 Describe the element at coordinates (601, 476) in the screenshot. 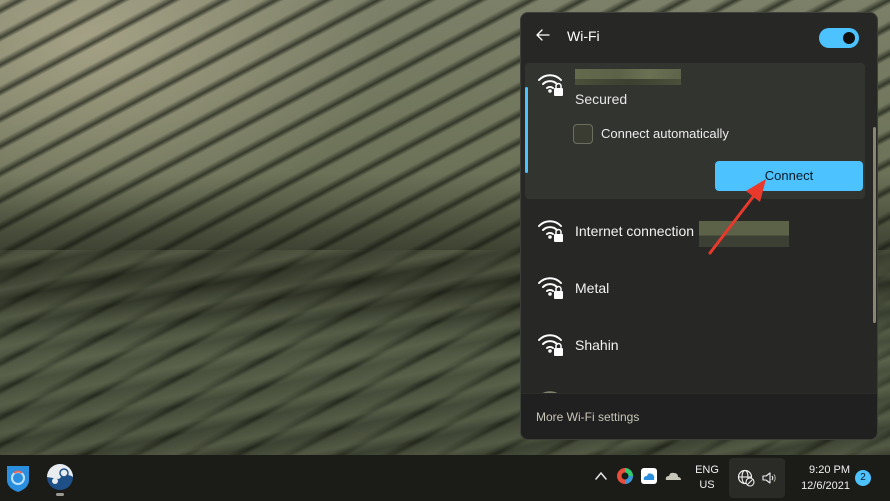

I see `chevron-up-icon` at that location.